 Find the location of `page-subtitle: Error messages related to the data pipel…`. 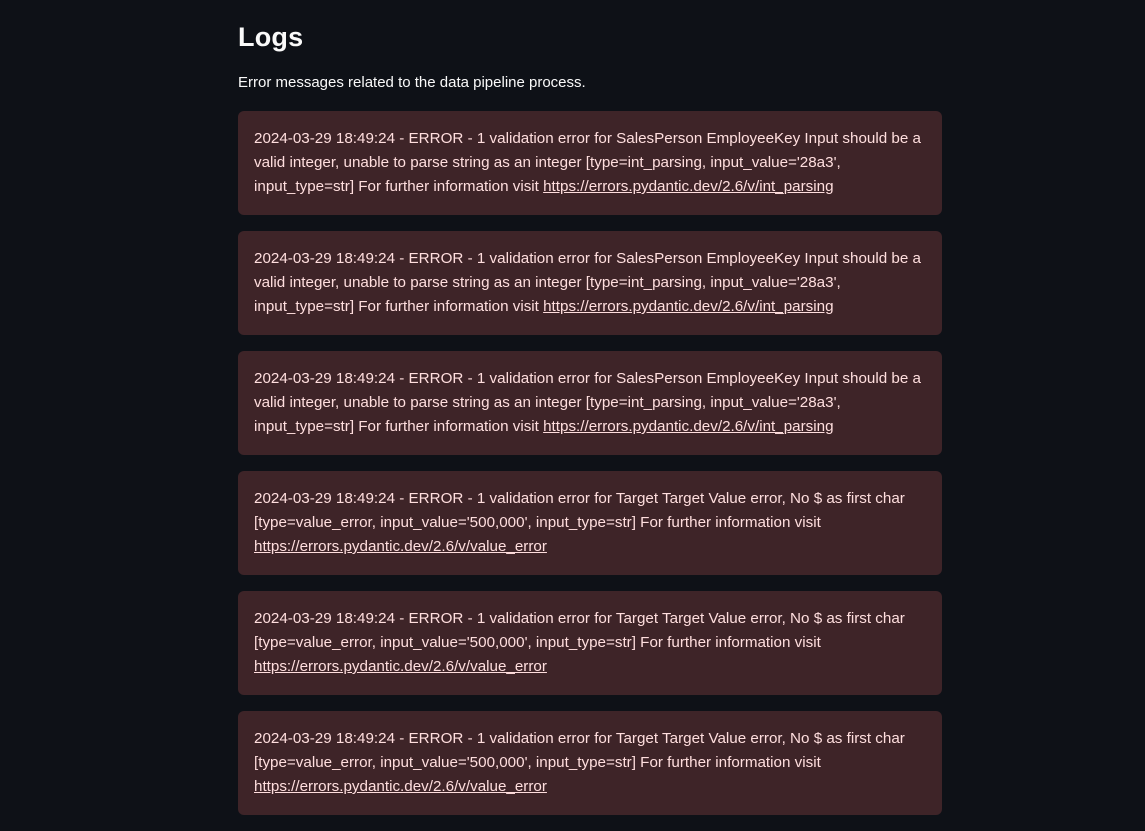

page-subtitle: Error messages related to the data pipel… is located at coordinates (412, 82).